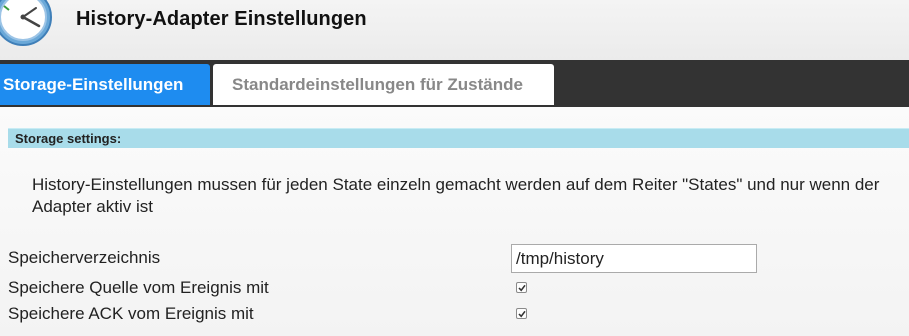 The height and width of the screenshot is (336, 909). Describe the element at coordinates (634, 258) in the screenshot. I see `storage-dir-input` at that location.